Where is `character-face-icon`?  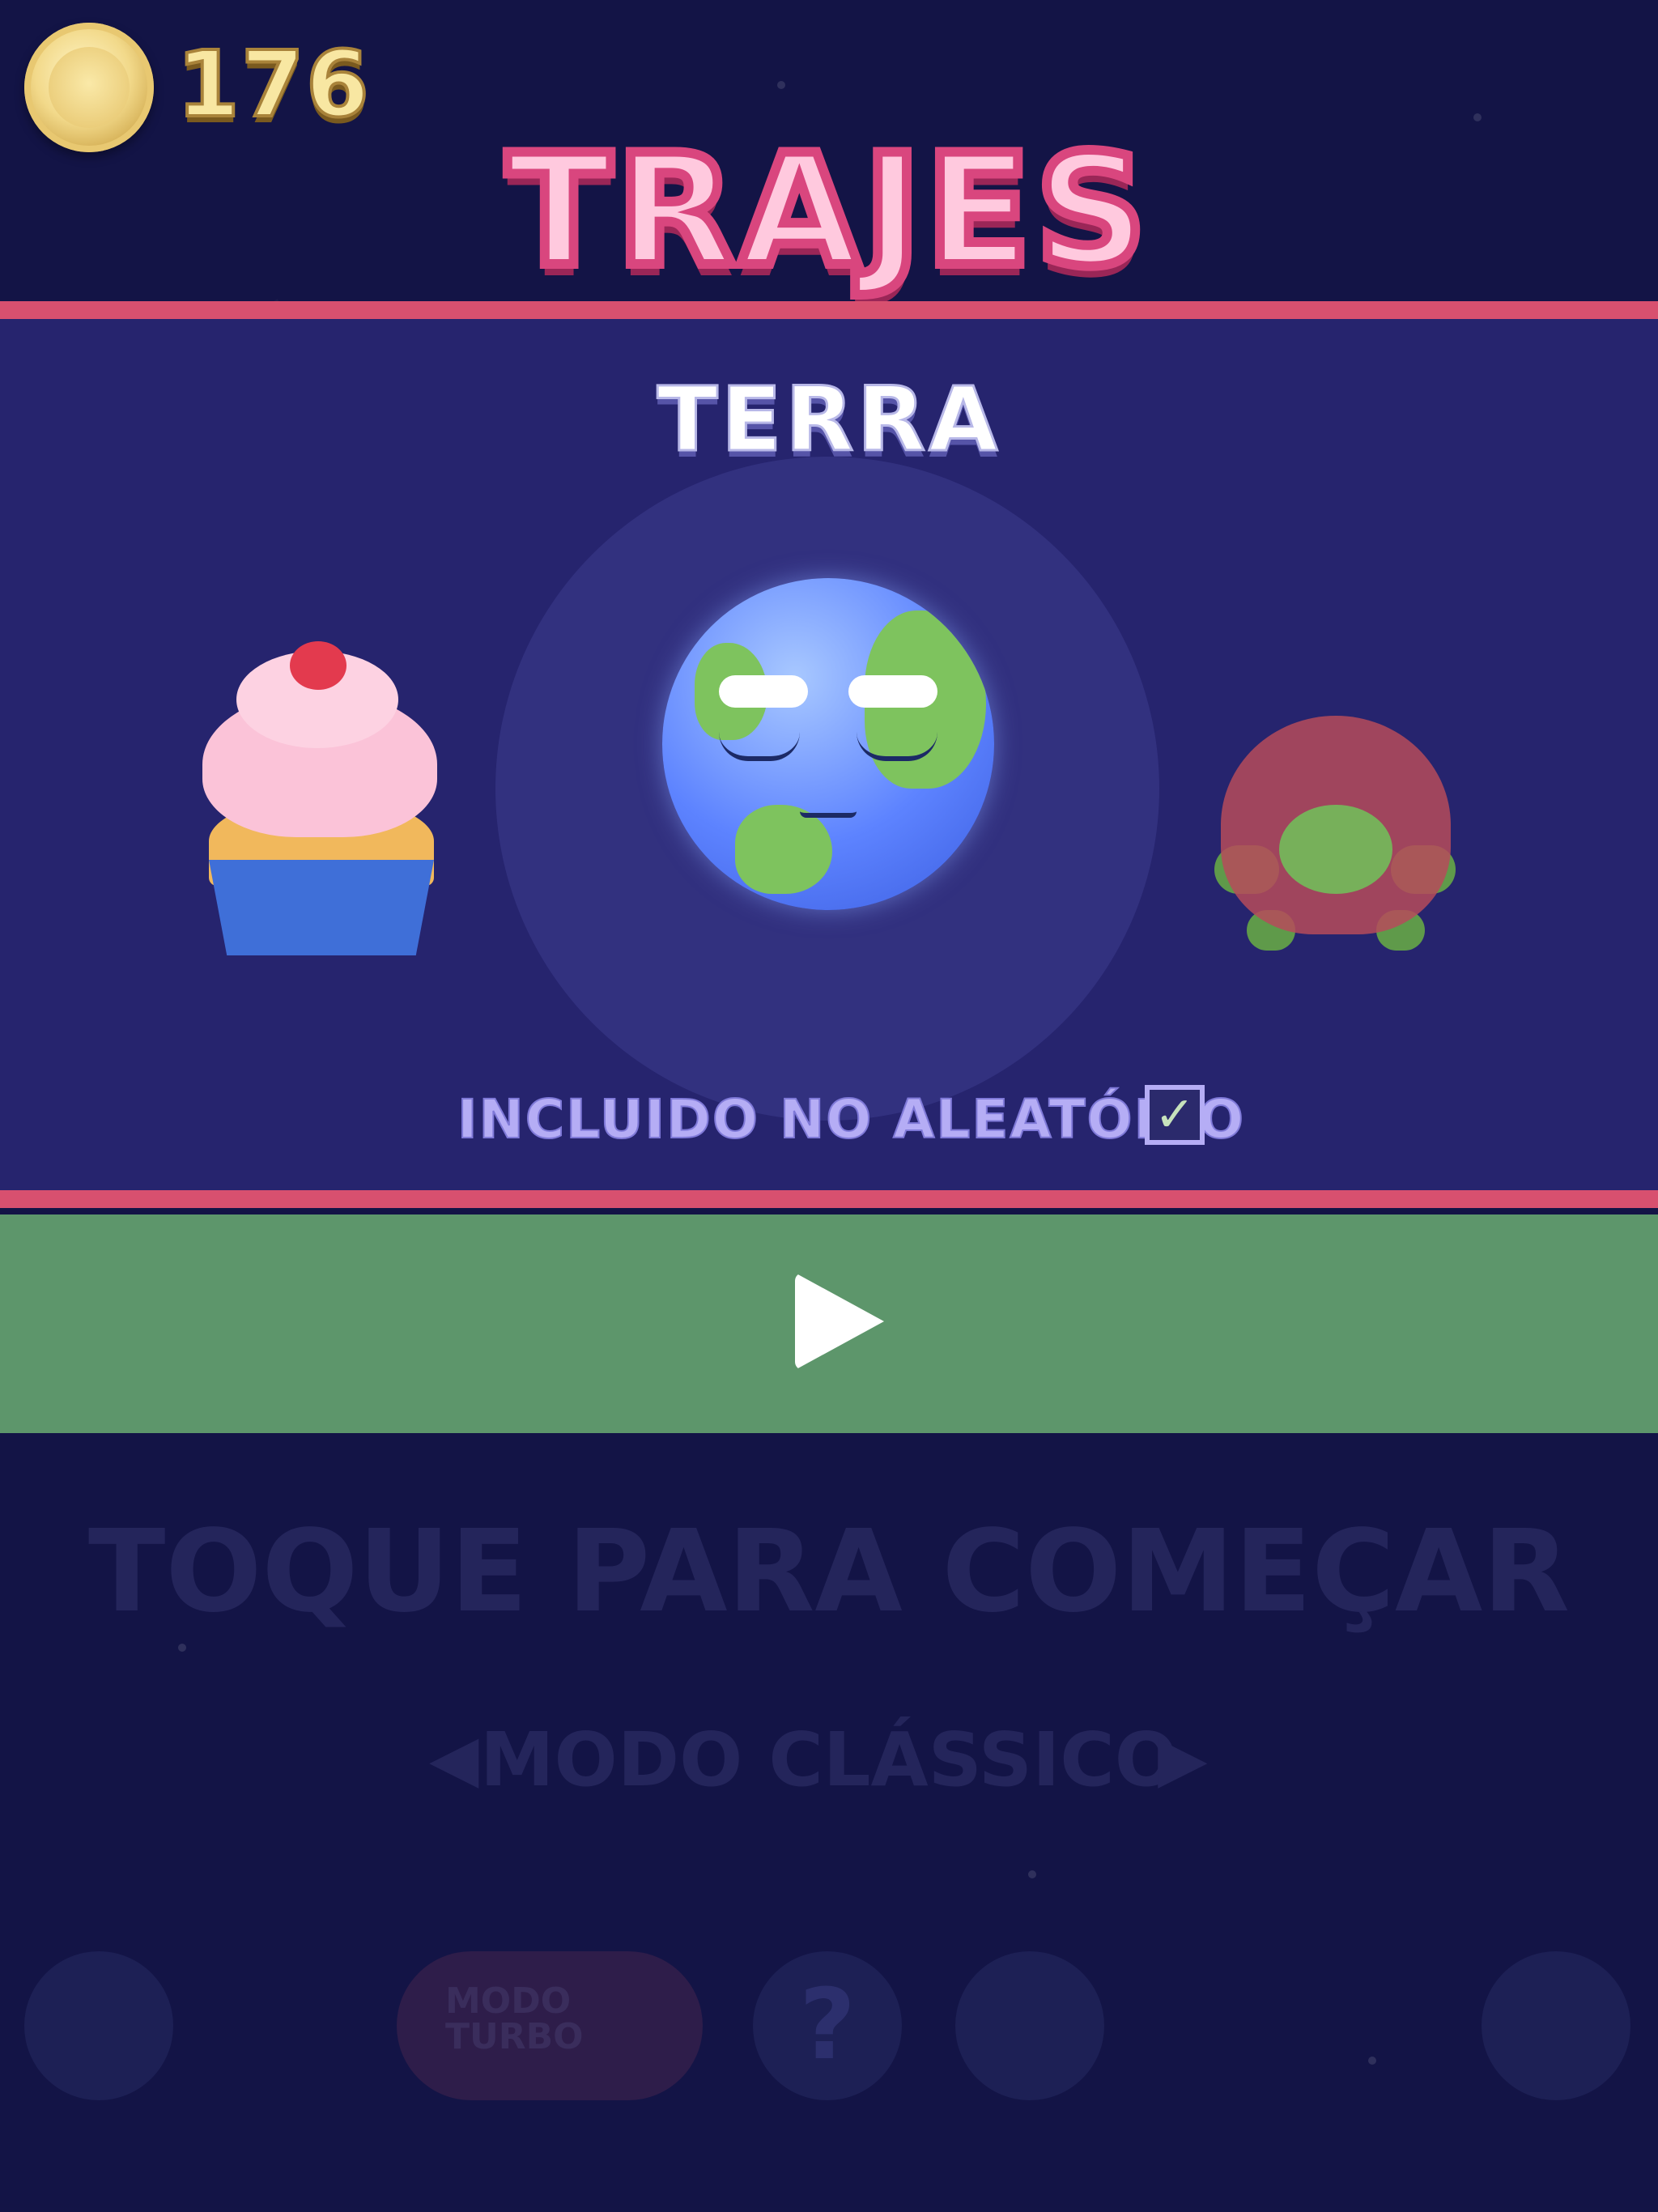 character-face-icon is located at coordinates (1029, 2026).